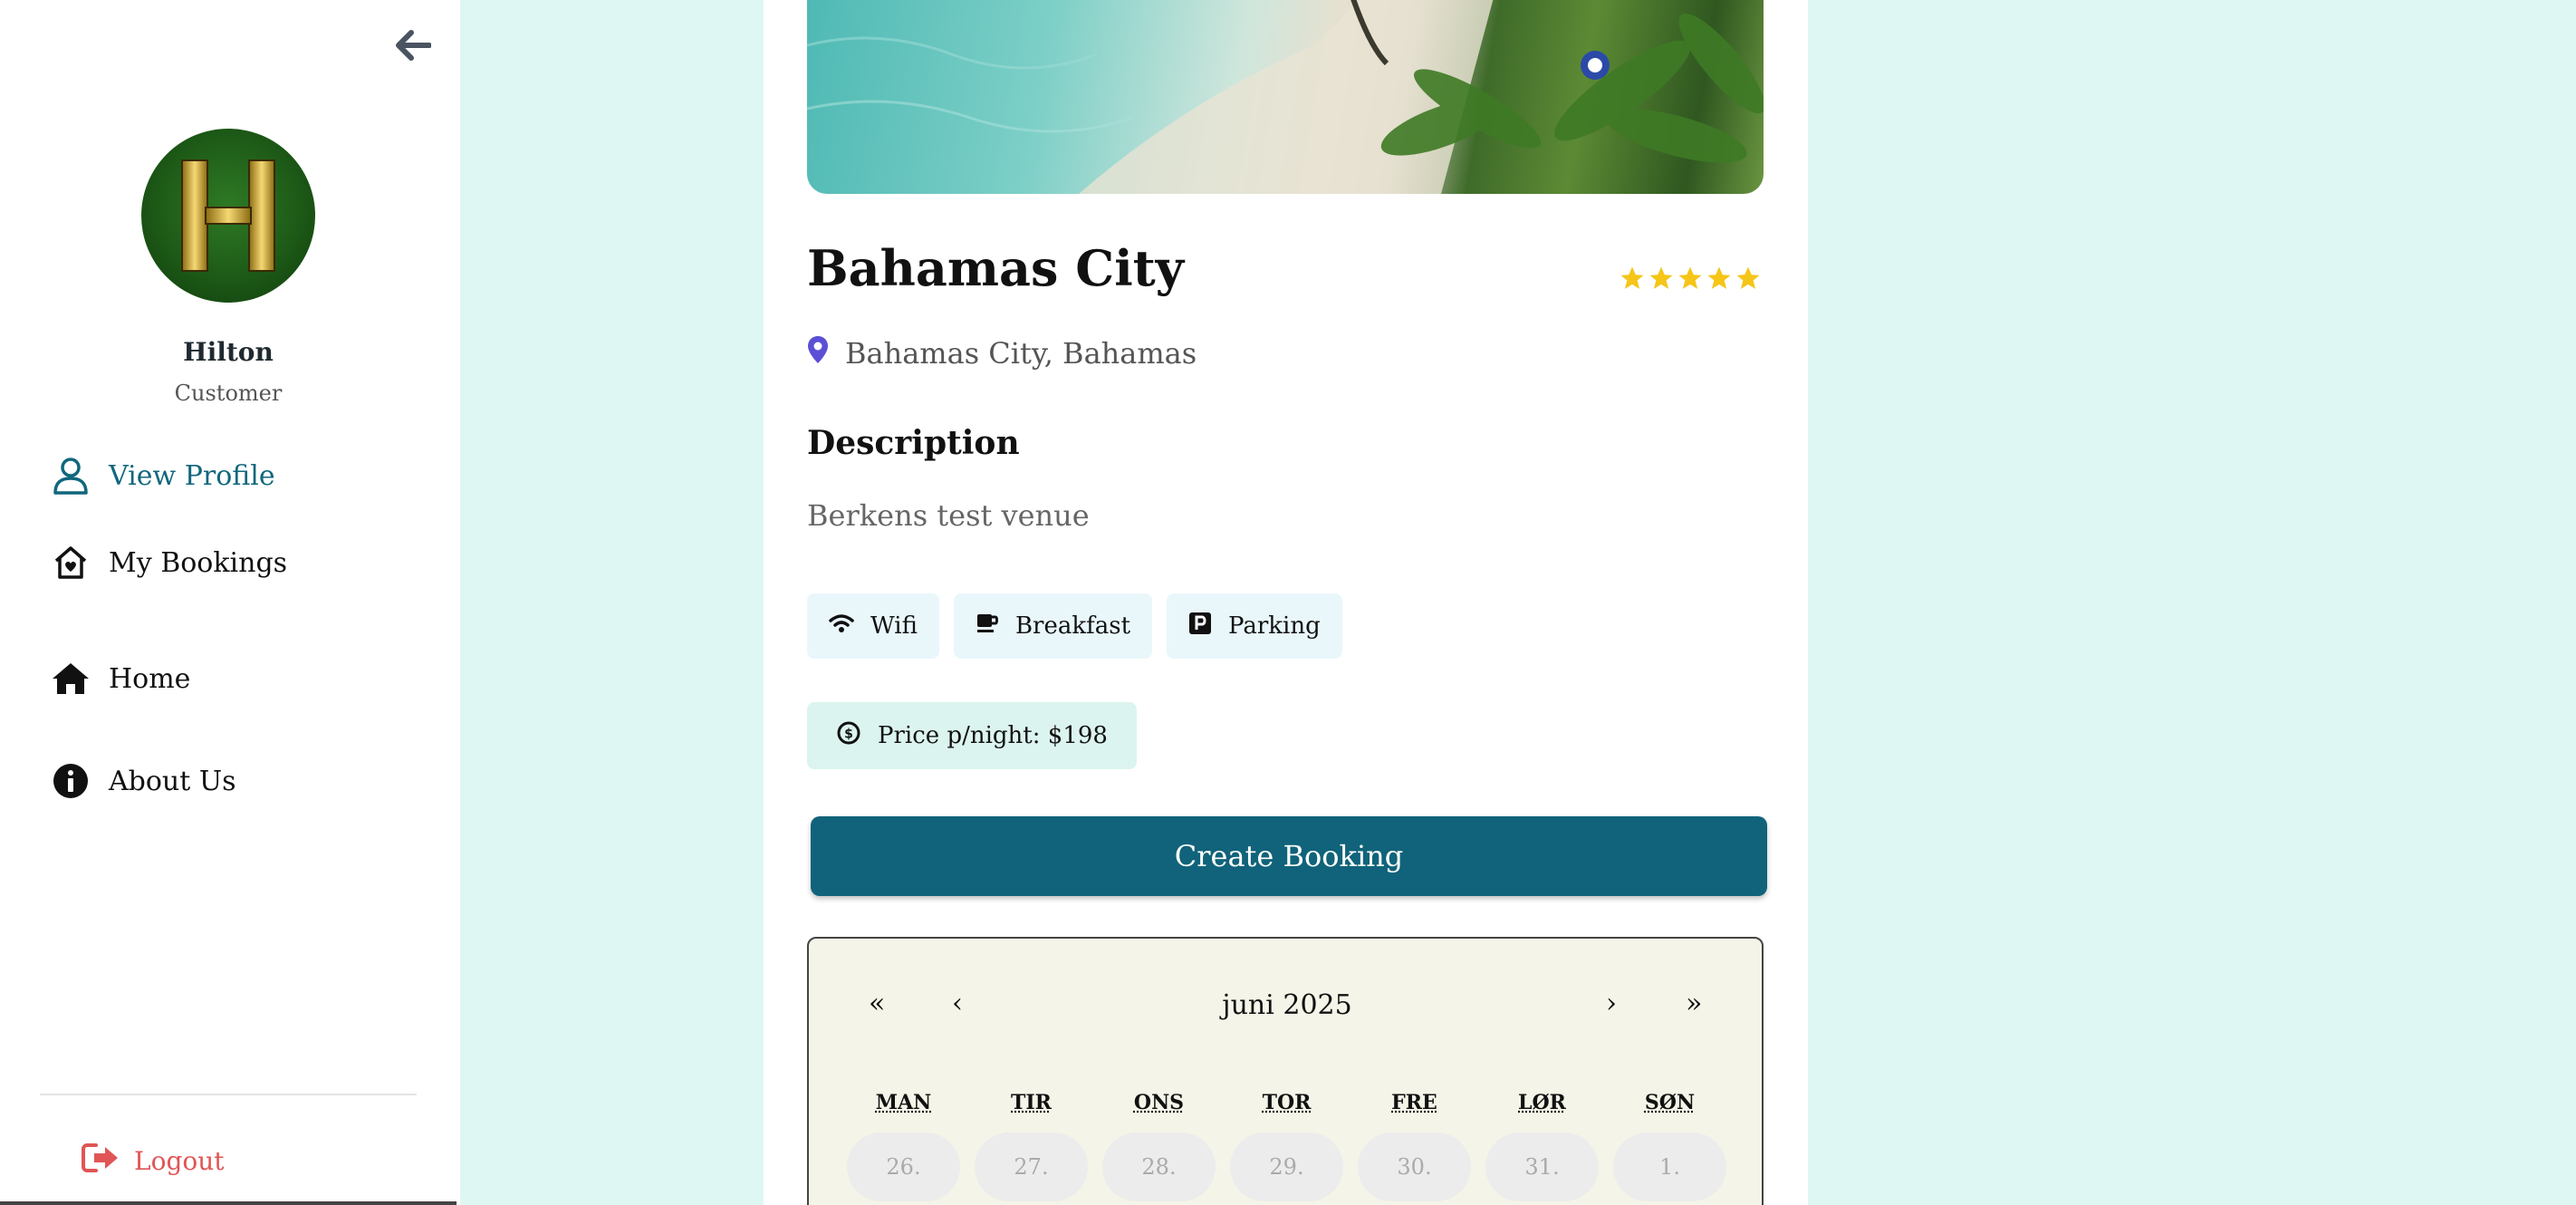  Describe the element at coordinates (413, 45) in the screenshot. I see `back-arrow-icon` at that location.